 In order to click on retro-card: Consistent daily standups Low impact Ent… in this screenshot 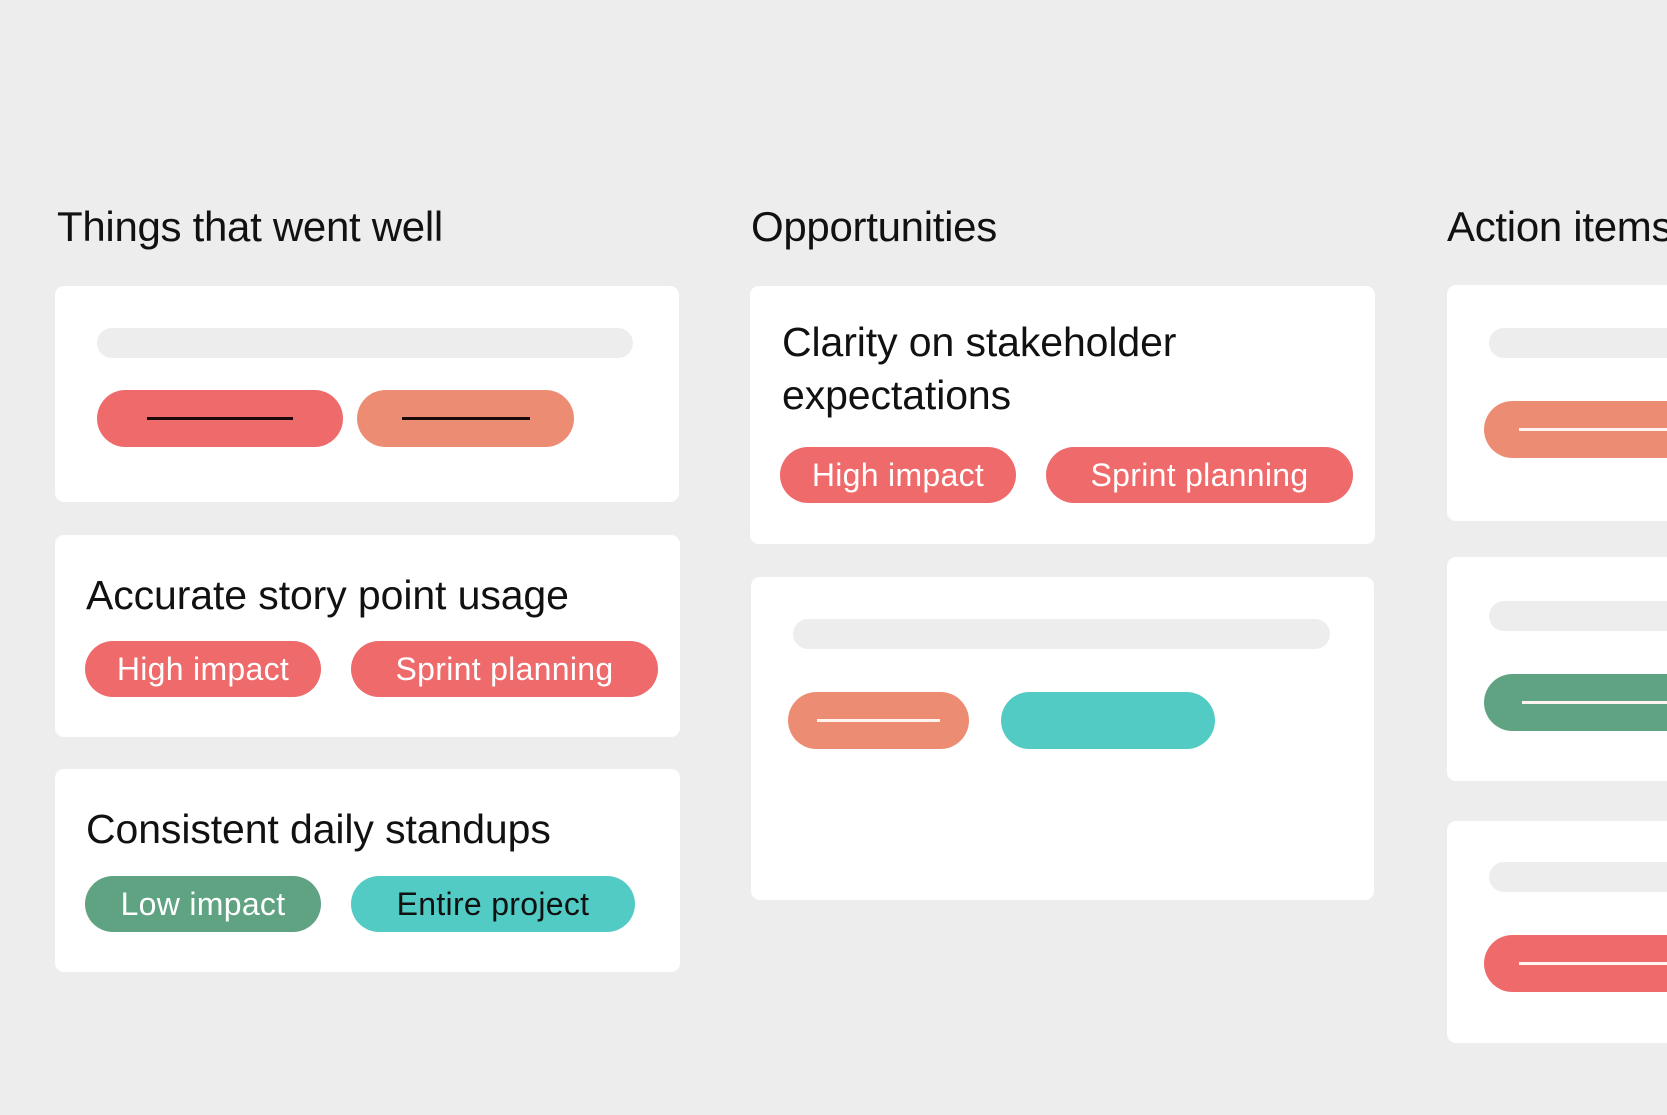, I will do `click(367, 870)`.